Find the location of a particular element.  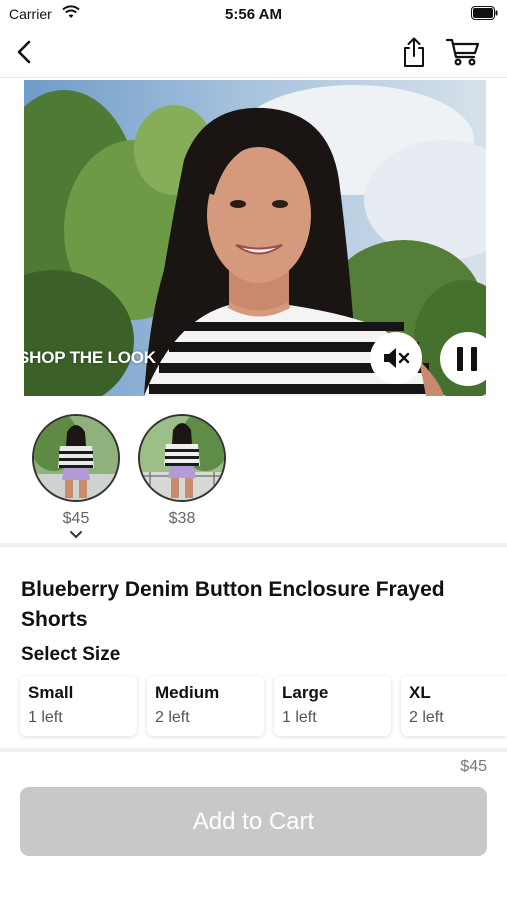

size-name: XL is located at coordinates (420, 692).